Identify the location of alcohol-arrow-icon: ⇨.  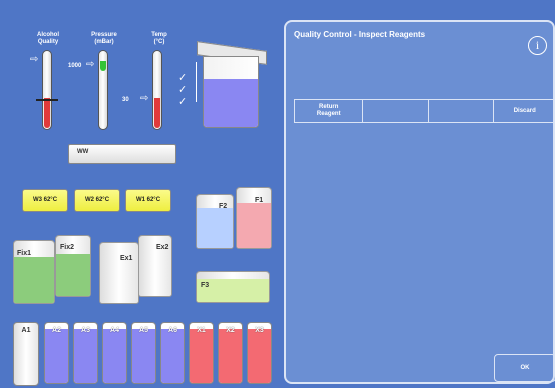
(34, 59).